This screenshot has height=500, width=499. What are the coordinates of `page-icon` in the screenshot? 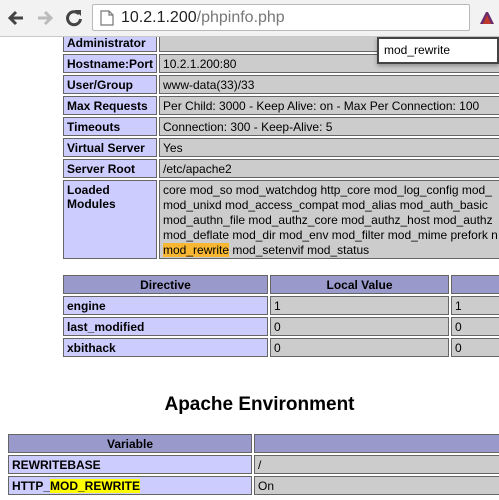 It's located at (107, 18).